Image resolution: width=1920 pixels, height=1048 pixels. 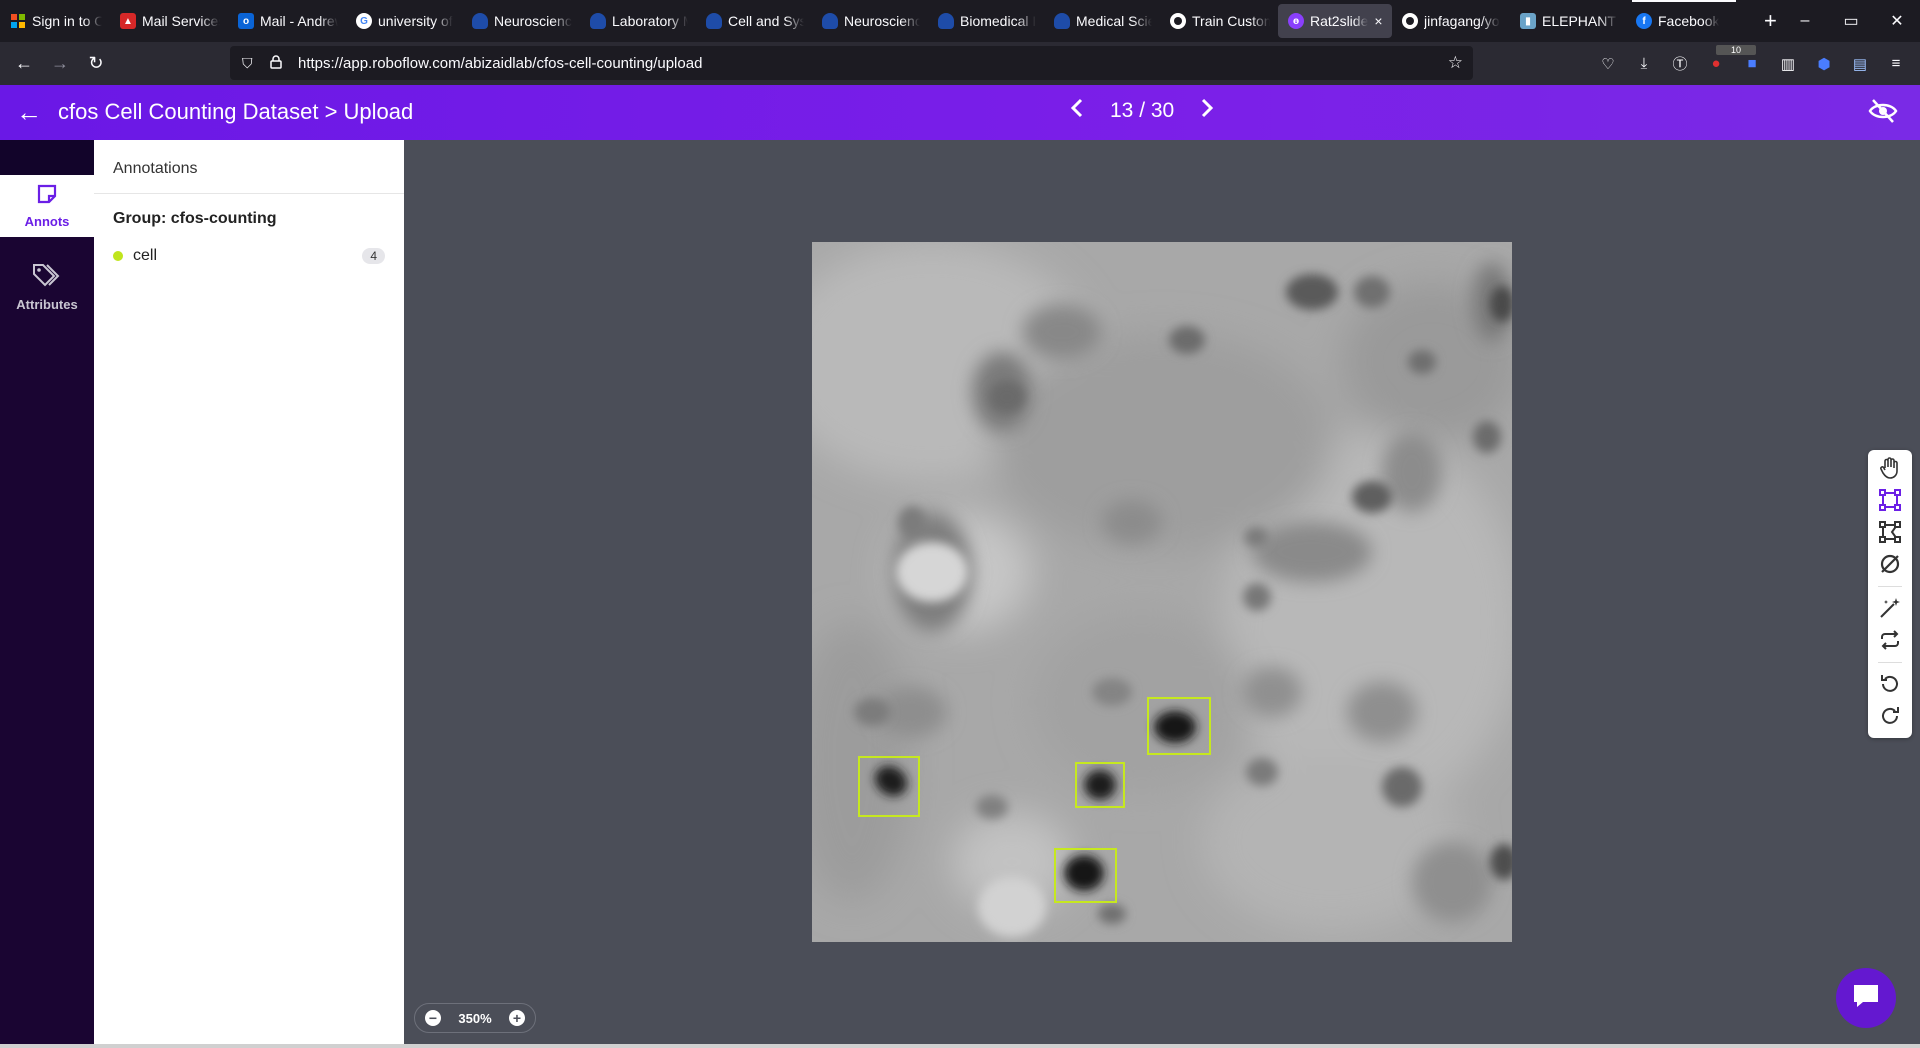 What do you see at coordinates (1580, 21) in the screenshot?
I see `tab-label: ELEPHANT D` at bounding box center [1580, 21].